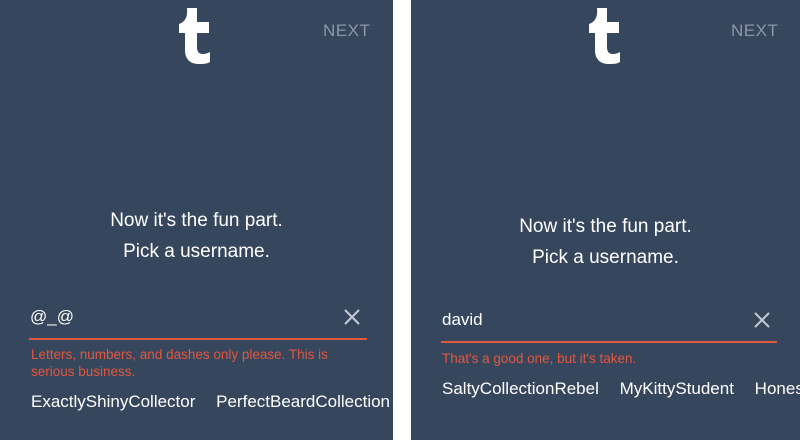 This screenshot has width=800, height=440. I want to click on suggestion-chip: SaltyCollectionRebel, so click(520, 389).